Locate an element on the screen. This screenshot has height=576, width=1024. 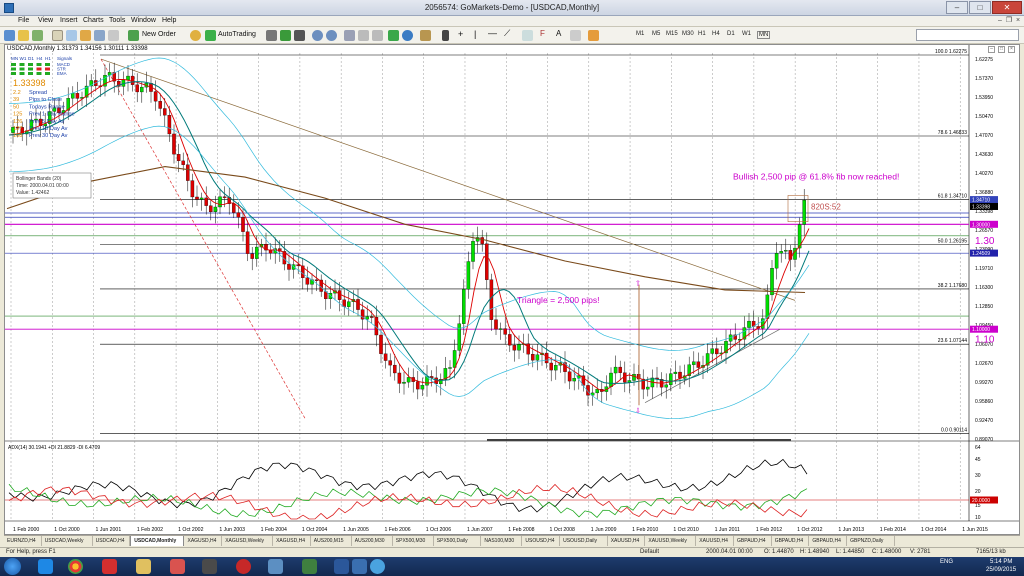
menu-charts: Charts is located at coordinates (93, 20).